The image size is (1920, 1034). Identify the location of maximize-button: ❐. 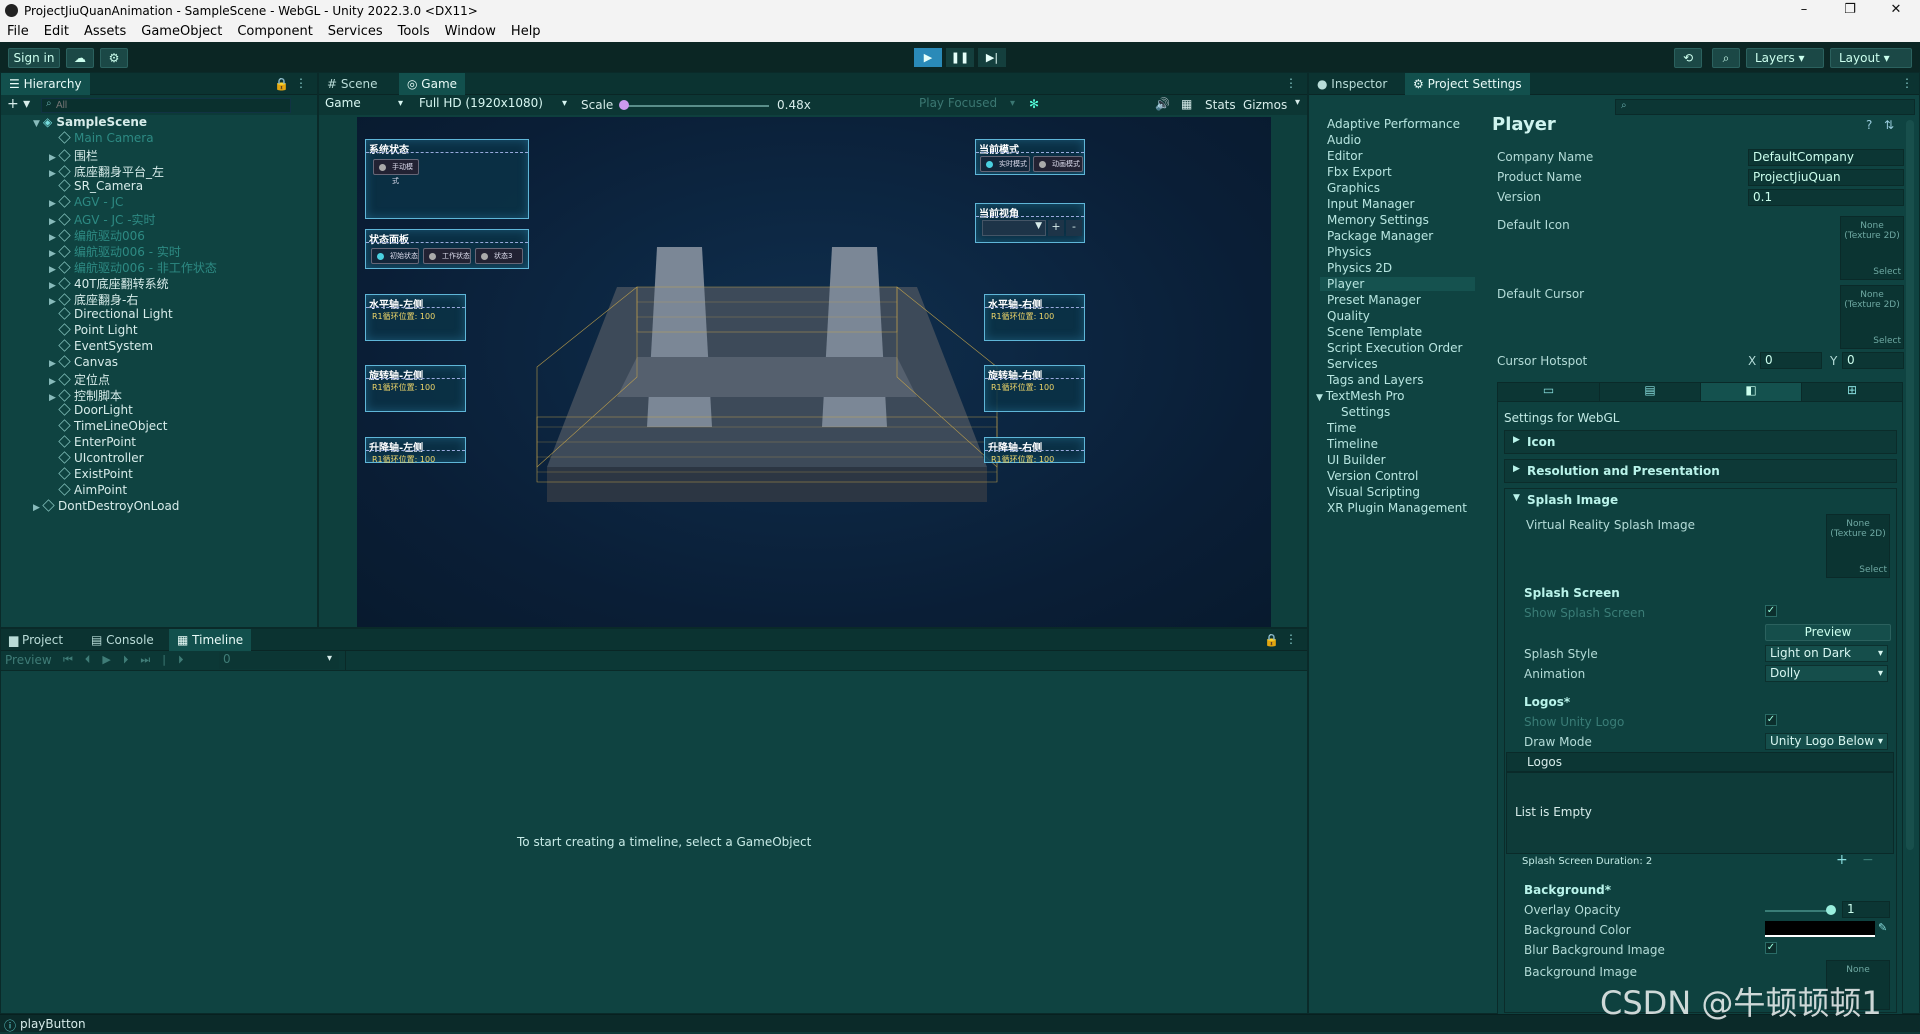
(1850, 11).